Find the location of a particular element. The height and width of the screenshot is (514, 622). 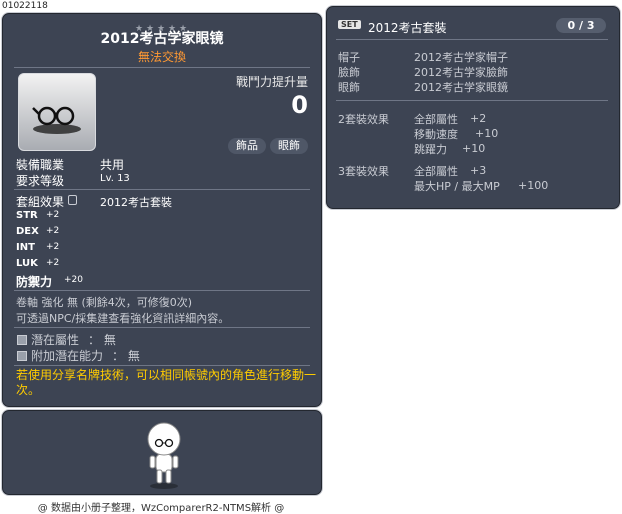

potential-label: 潛在屬性 is located at coordinates (55, 340).